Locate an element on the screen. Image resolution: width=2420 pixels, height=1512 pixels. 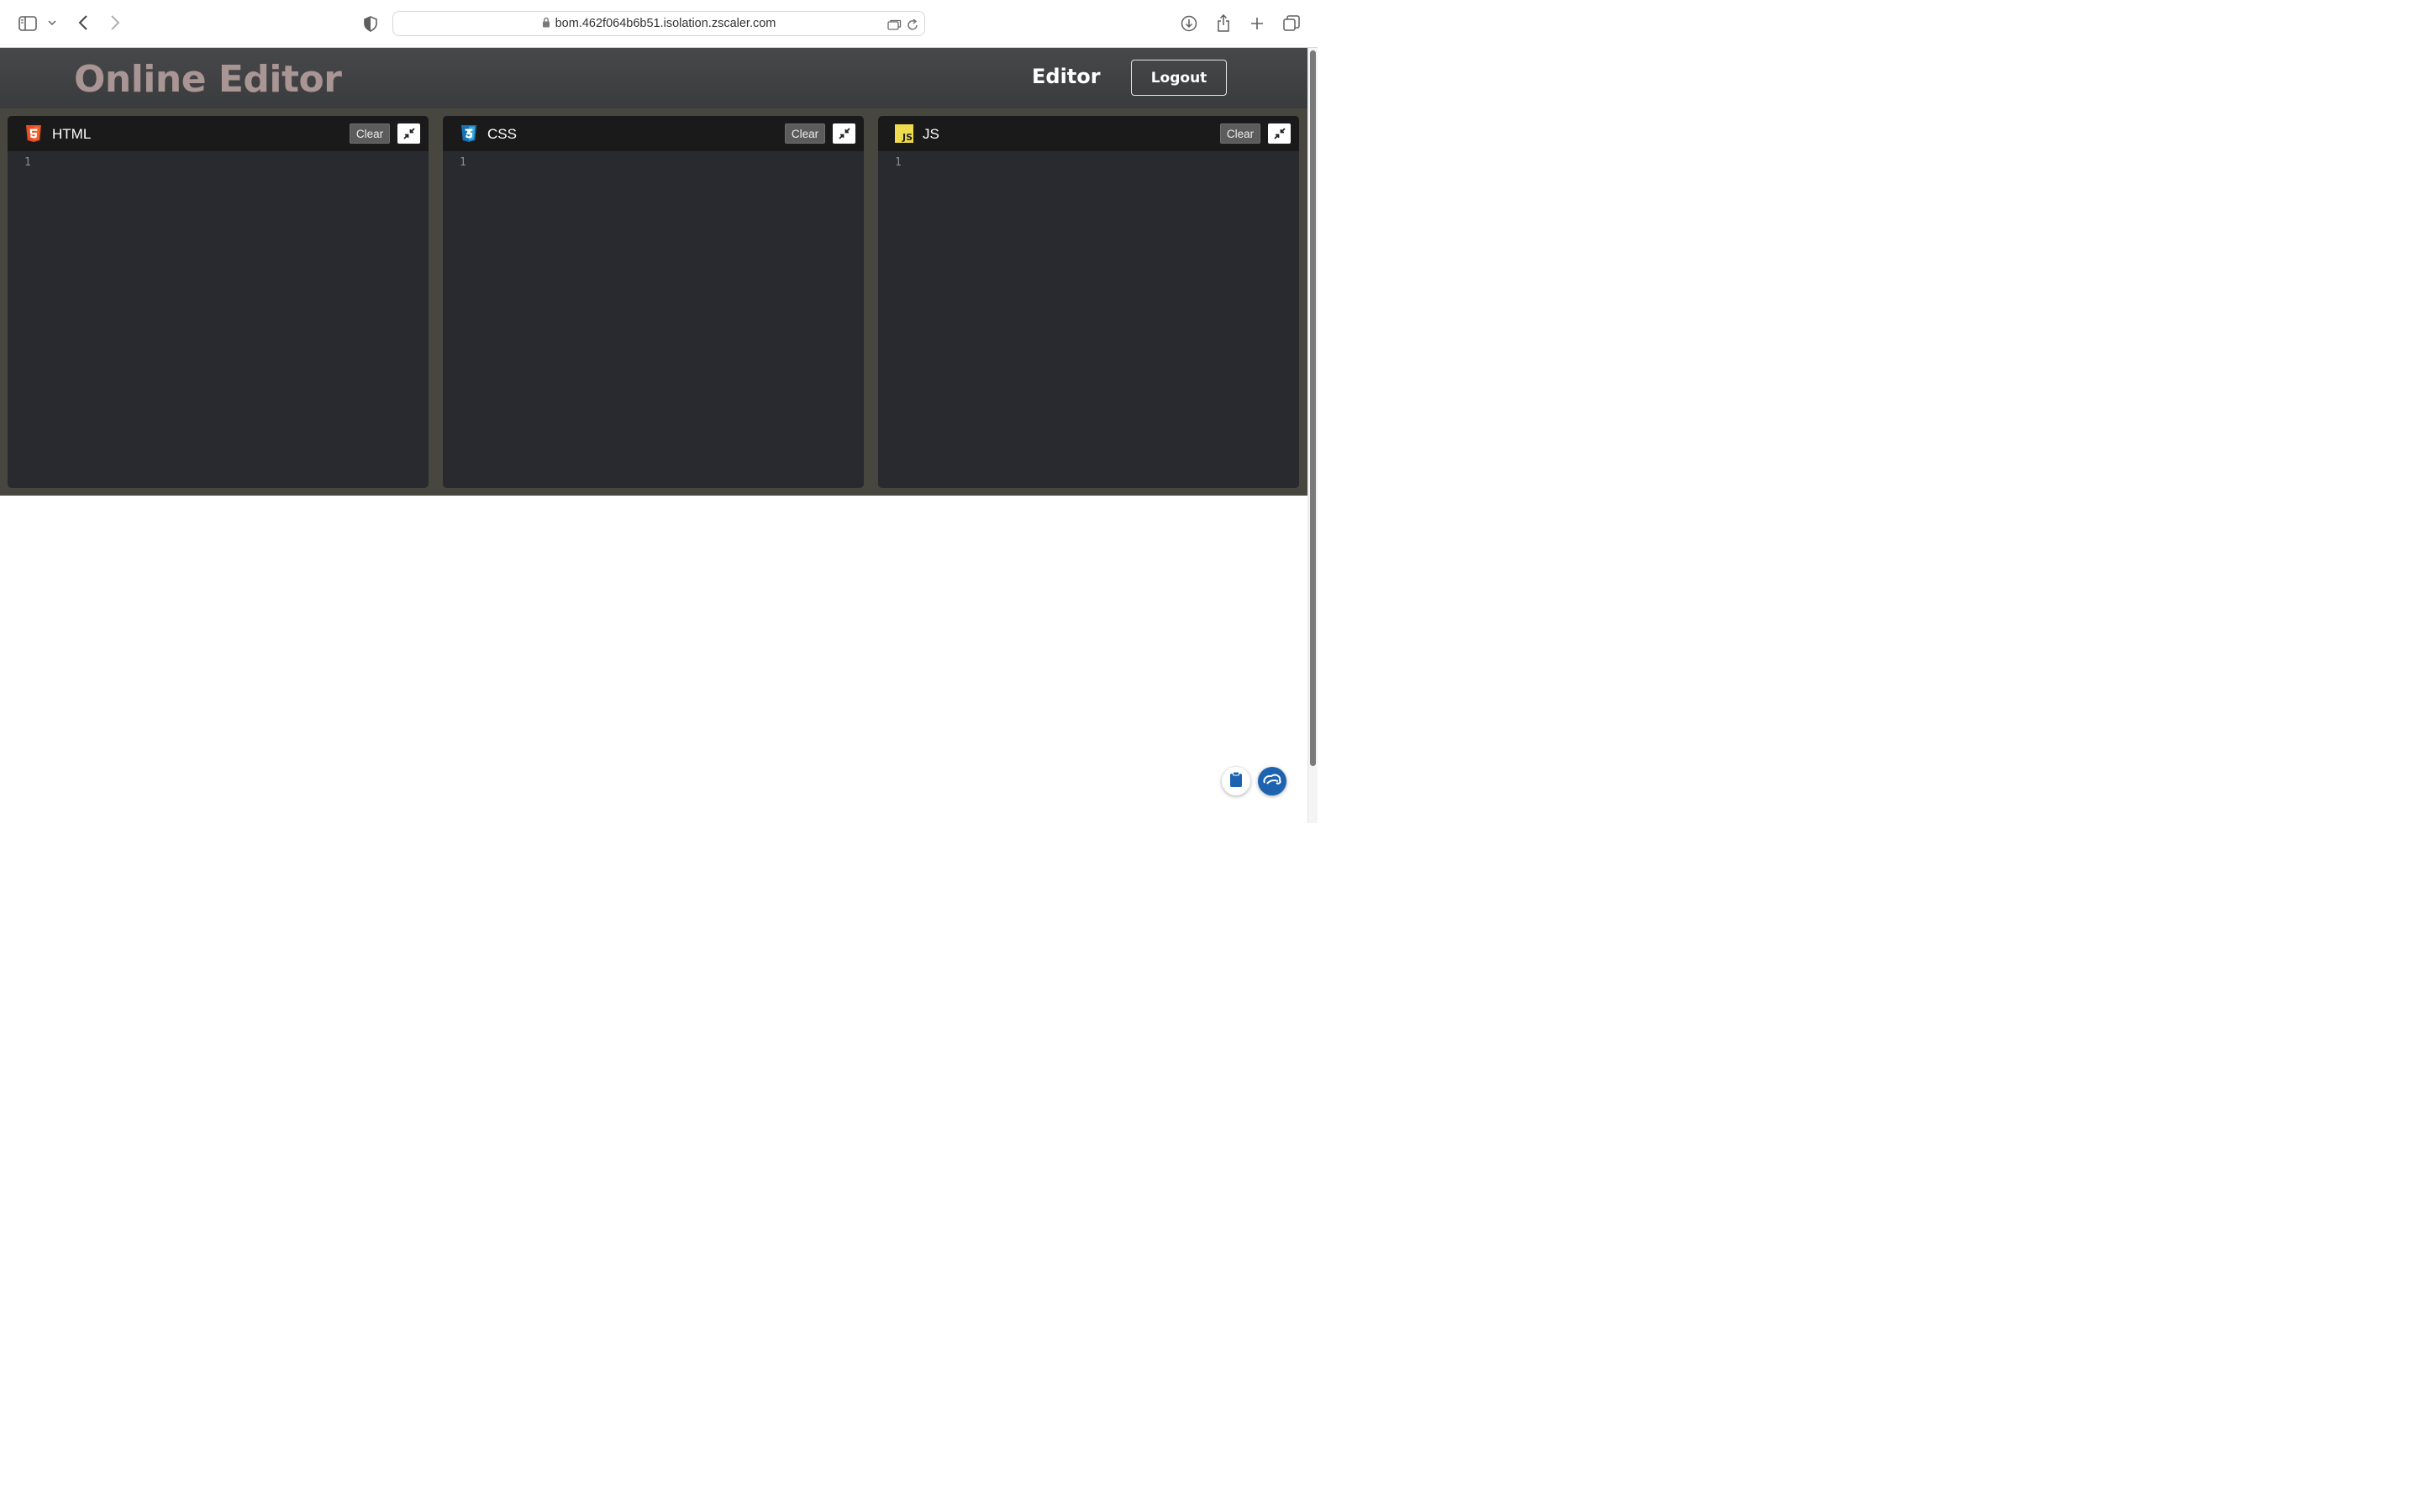
vertical-scrollbar is located at coordinates (1313, 435).